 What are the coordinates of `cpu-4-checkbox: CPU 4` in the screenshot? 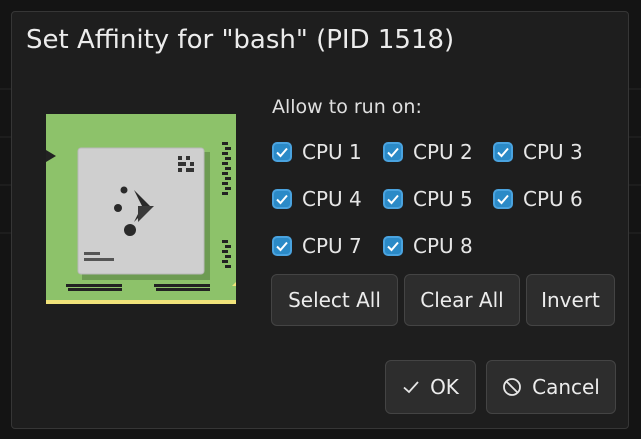 It's located at (317, 199).